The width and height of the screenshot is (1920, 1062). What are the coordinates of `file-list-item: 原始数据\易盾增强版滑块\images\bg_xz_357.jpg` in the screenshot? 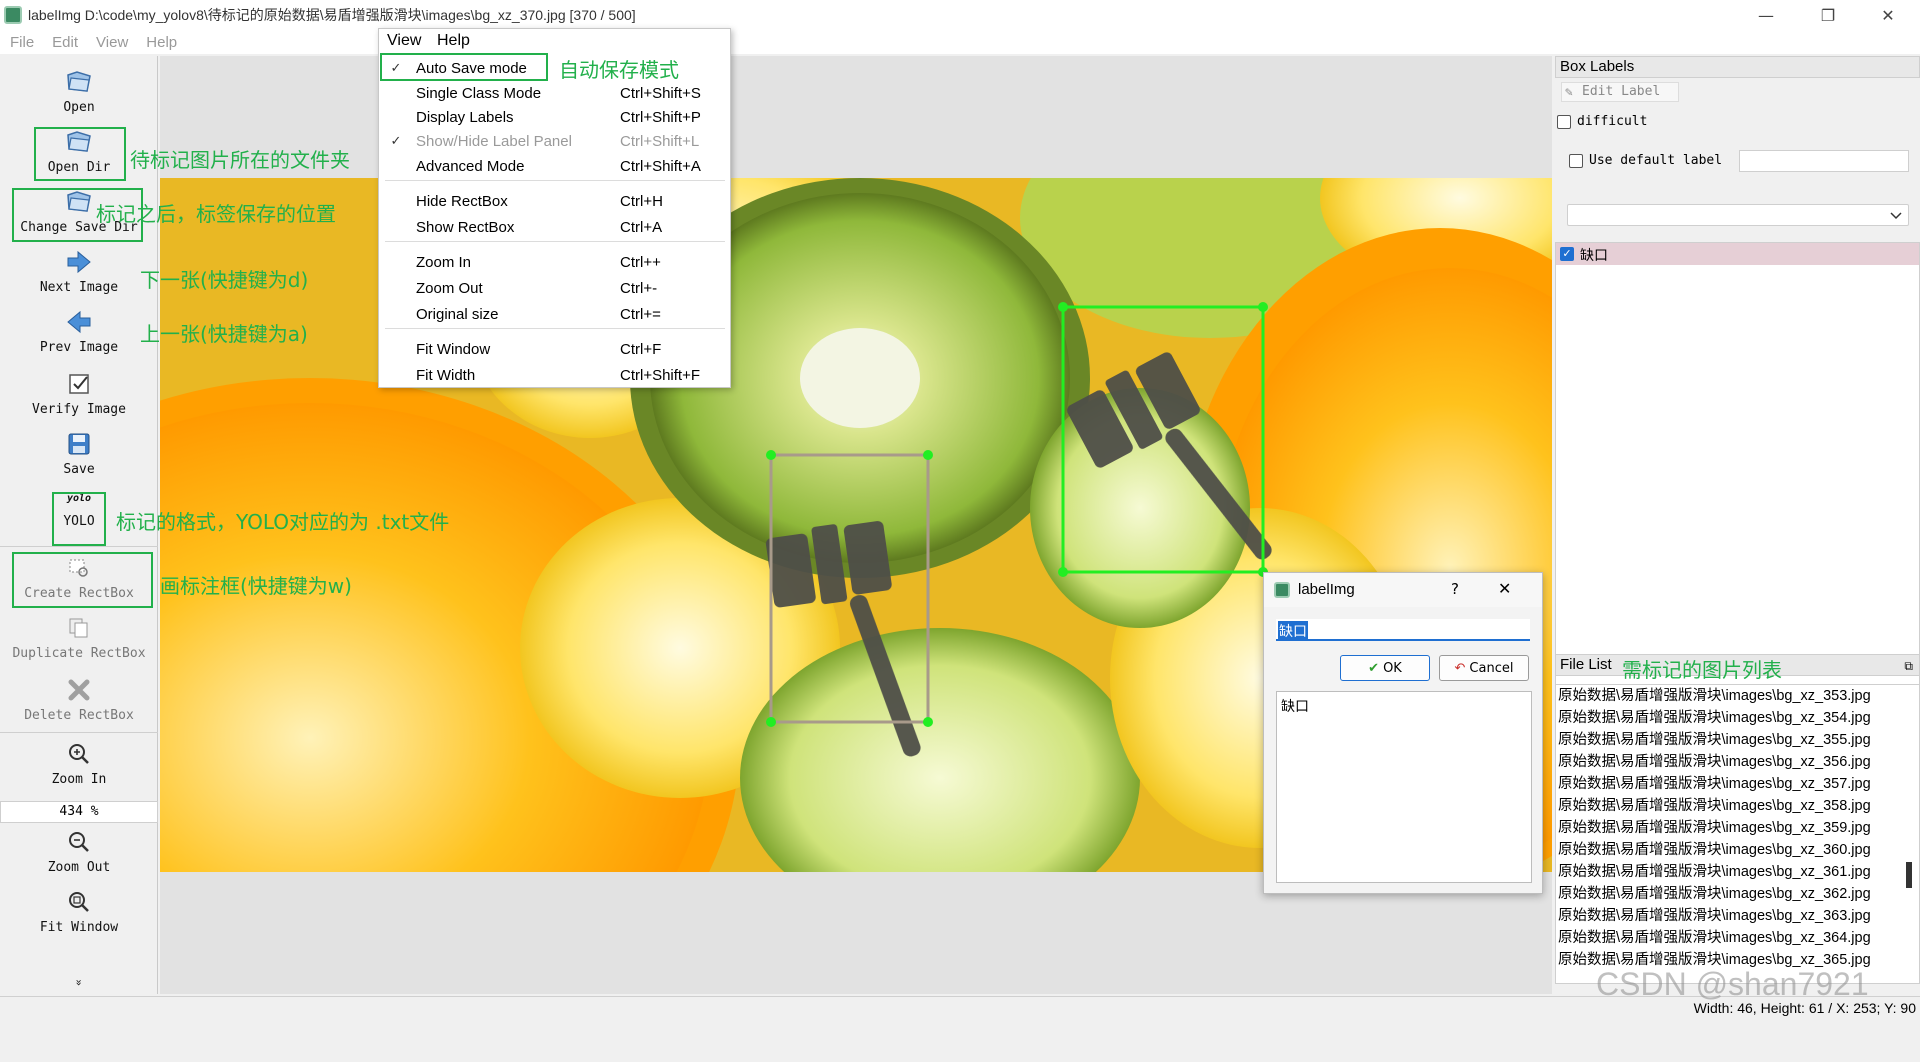 It's located at (1737, 784).